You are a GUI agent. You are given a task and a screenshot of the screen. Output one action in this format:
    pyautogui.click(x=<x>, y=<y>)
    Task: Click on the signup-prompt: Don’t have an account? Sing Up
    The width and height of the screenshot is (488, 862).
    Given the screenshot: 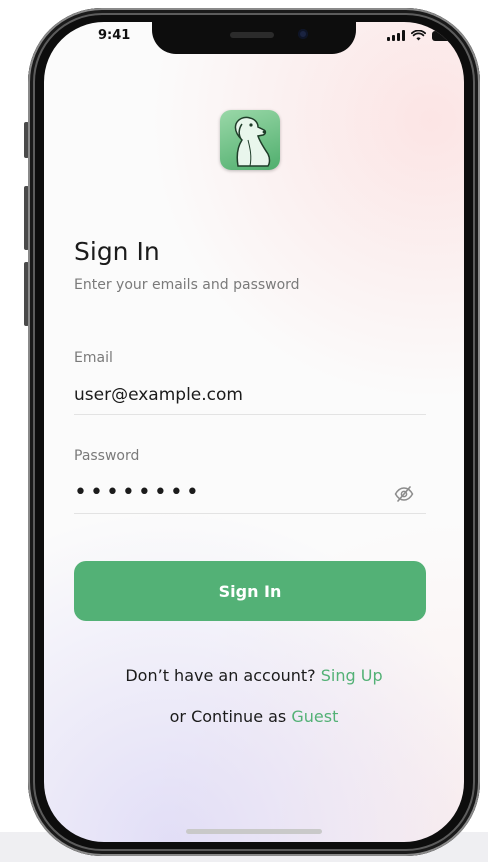 What is the action you would take?
    pyautogui.click(x=254, y=675)
    